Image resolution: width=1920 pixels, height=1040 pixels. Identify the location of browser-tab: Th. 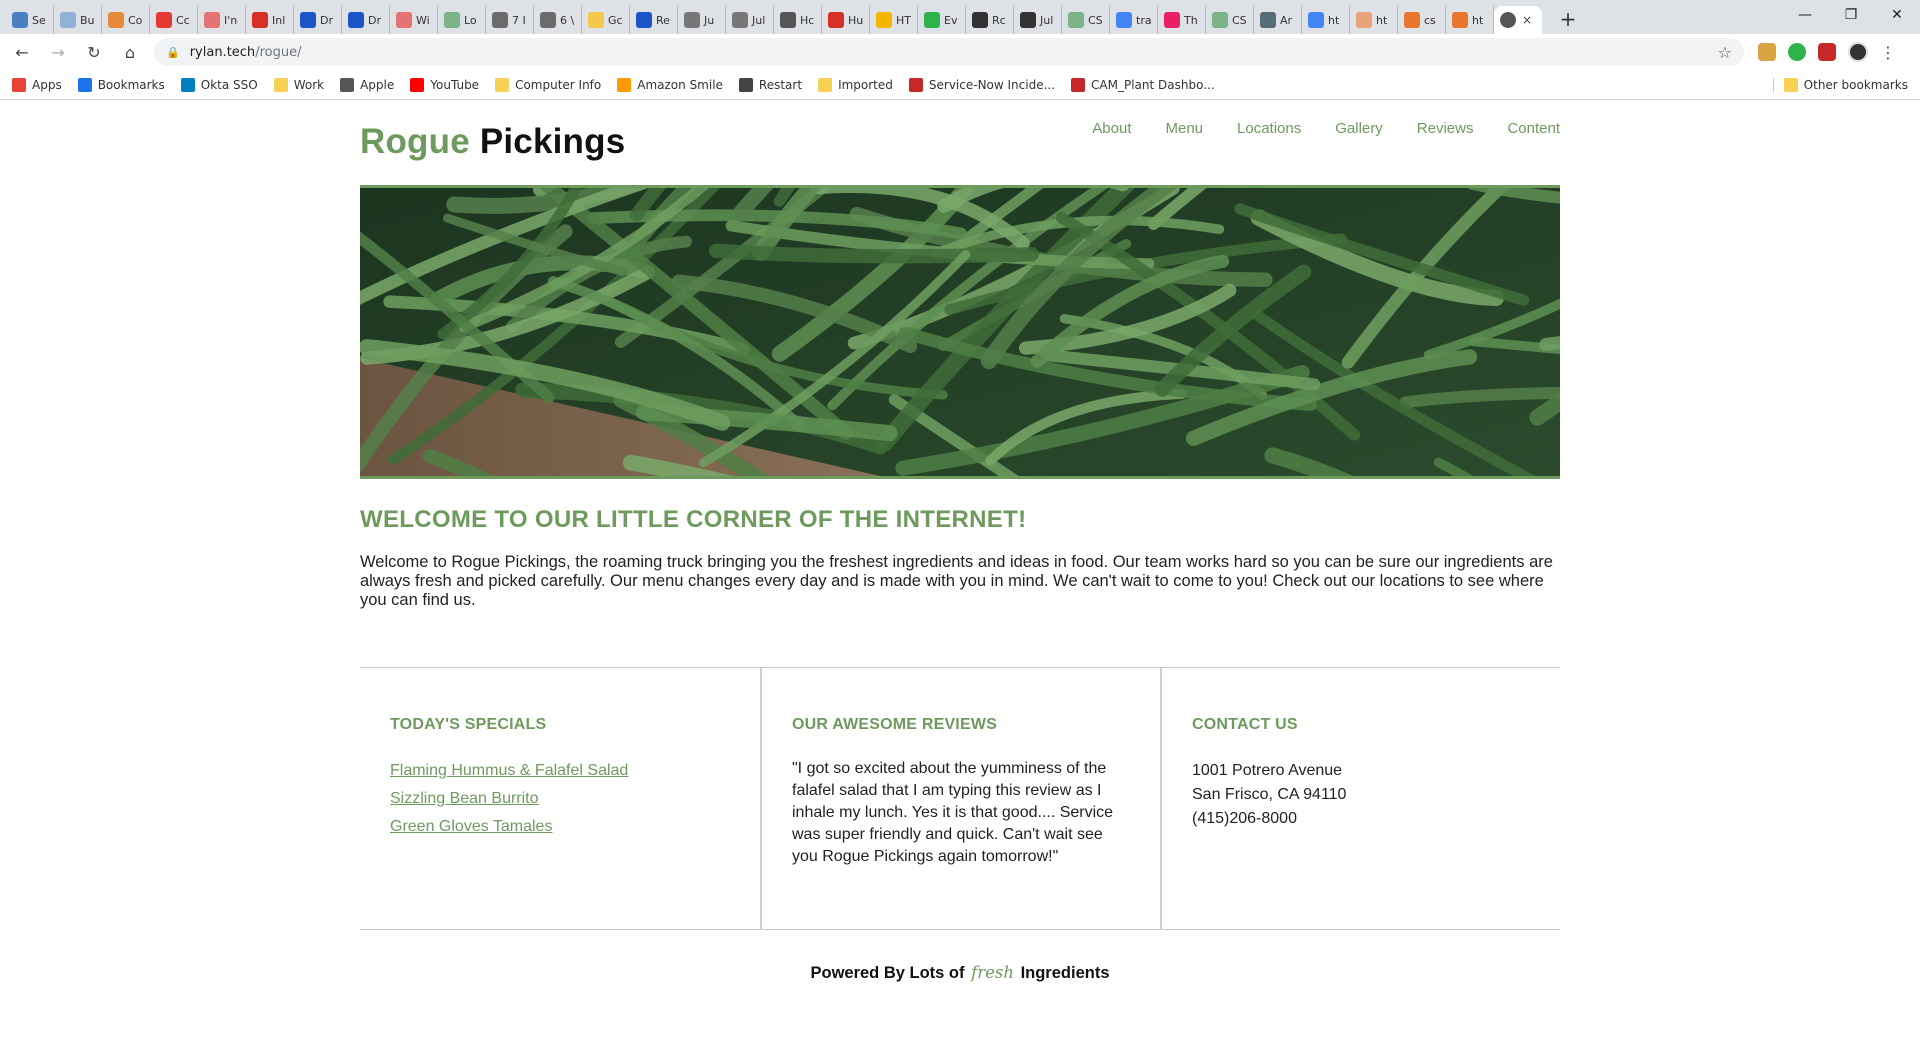
(1182, 20).